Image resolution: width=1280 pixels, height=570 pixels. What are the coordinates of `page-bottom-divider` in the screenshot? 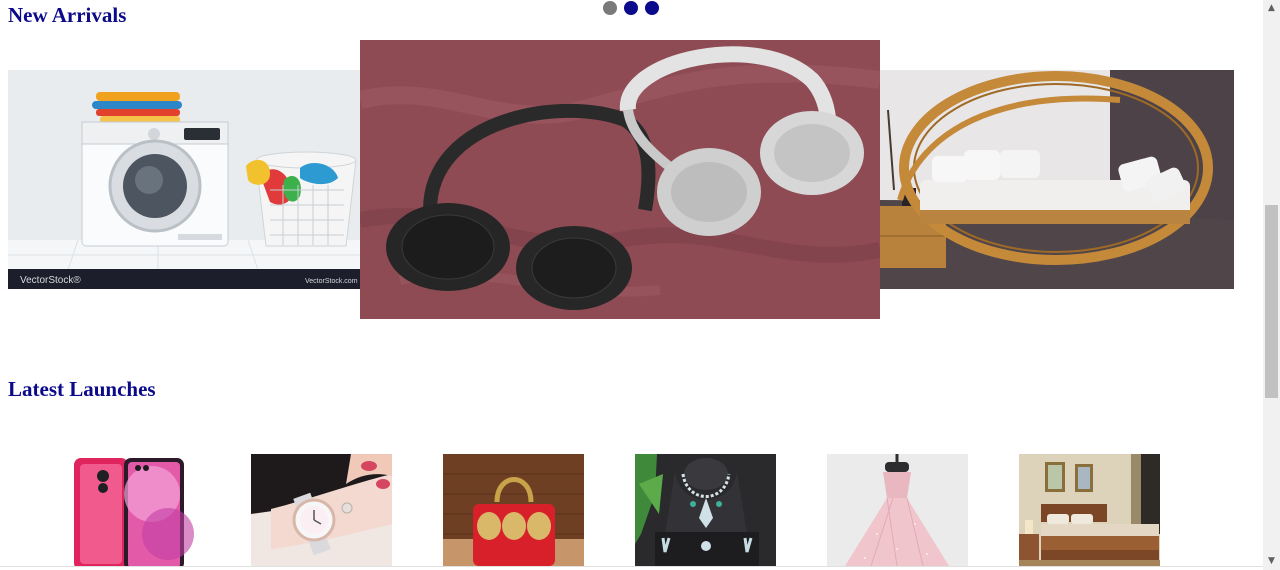 It's located at (631, 566).